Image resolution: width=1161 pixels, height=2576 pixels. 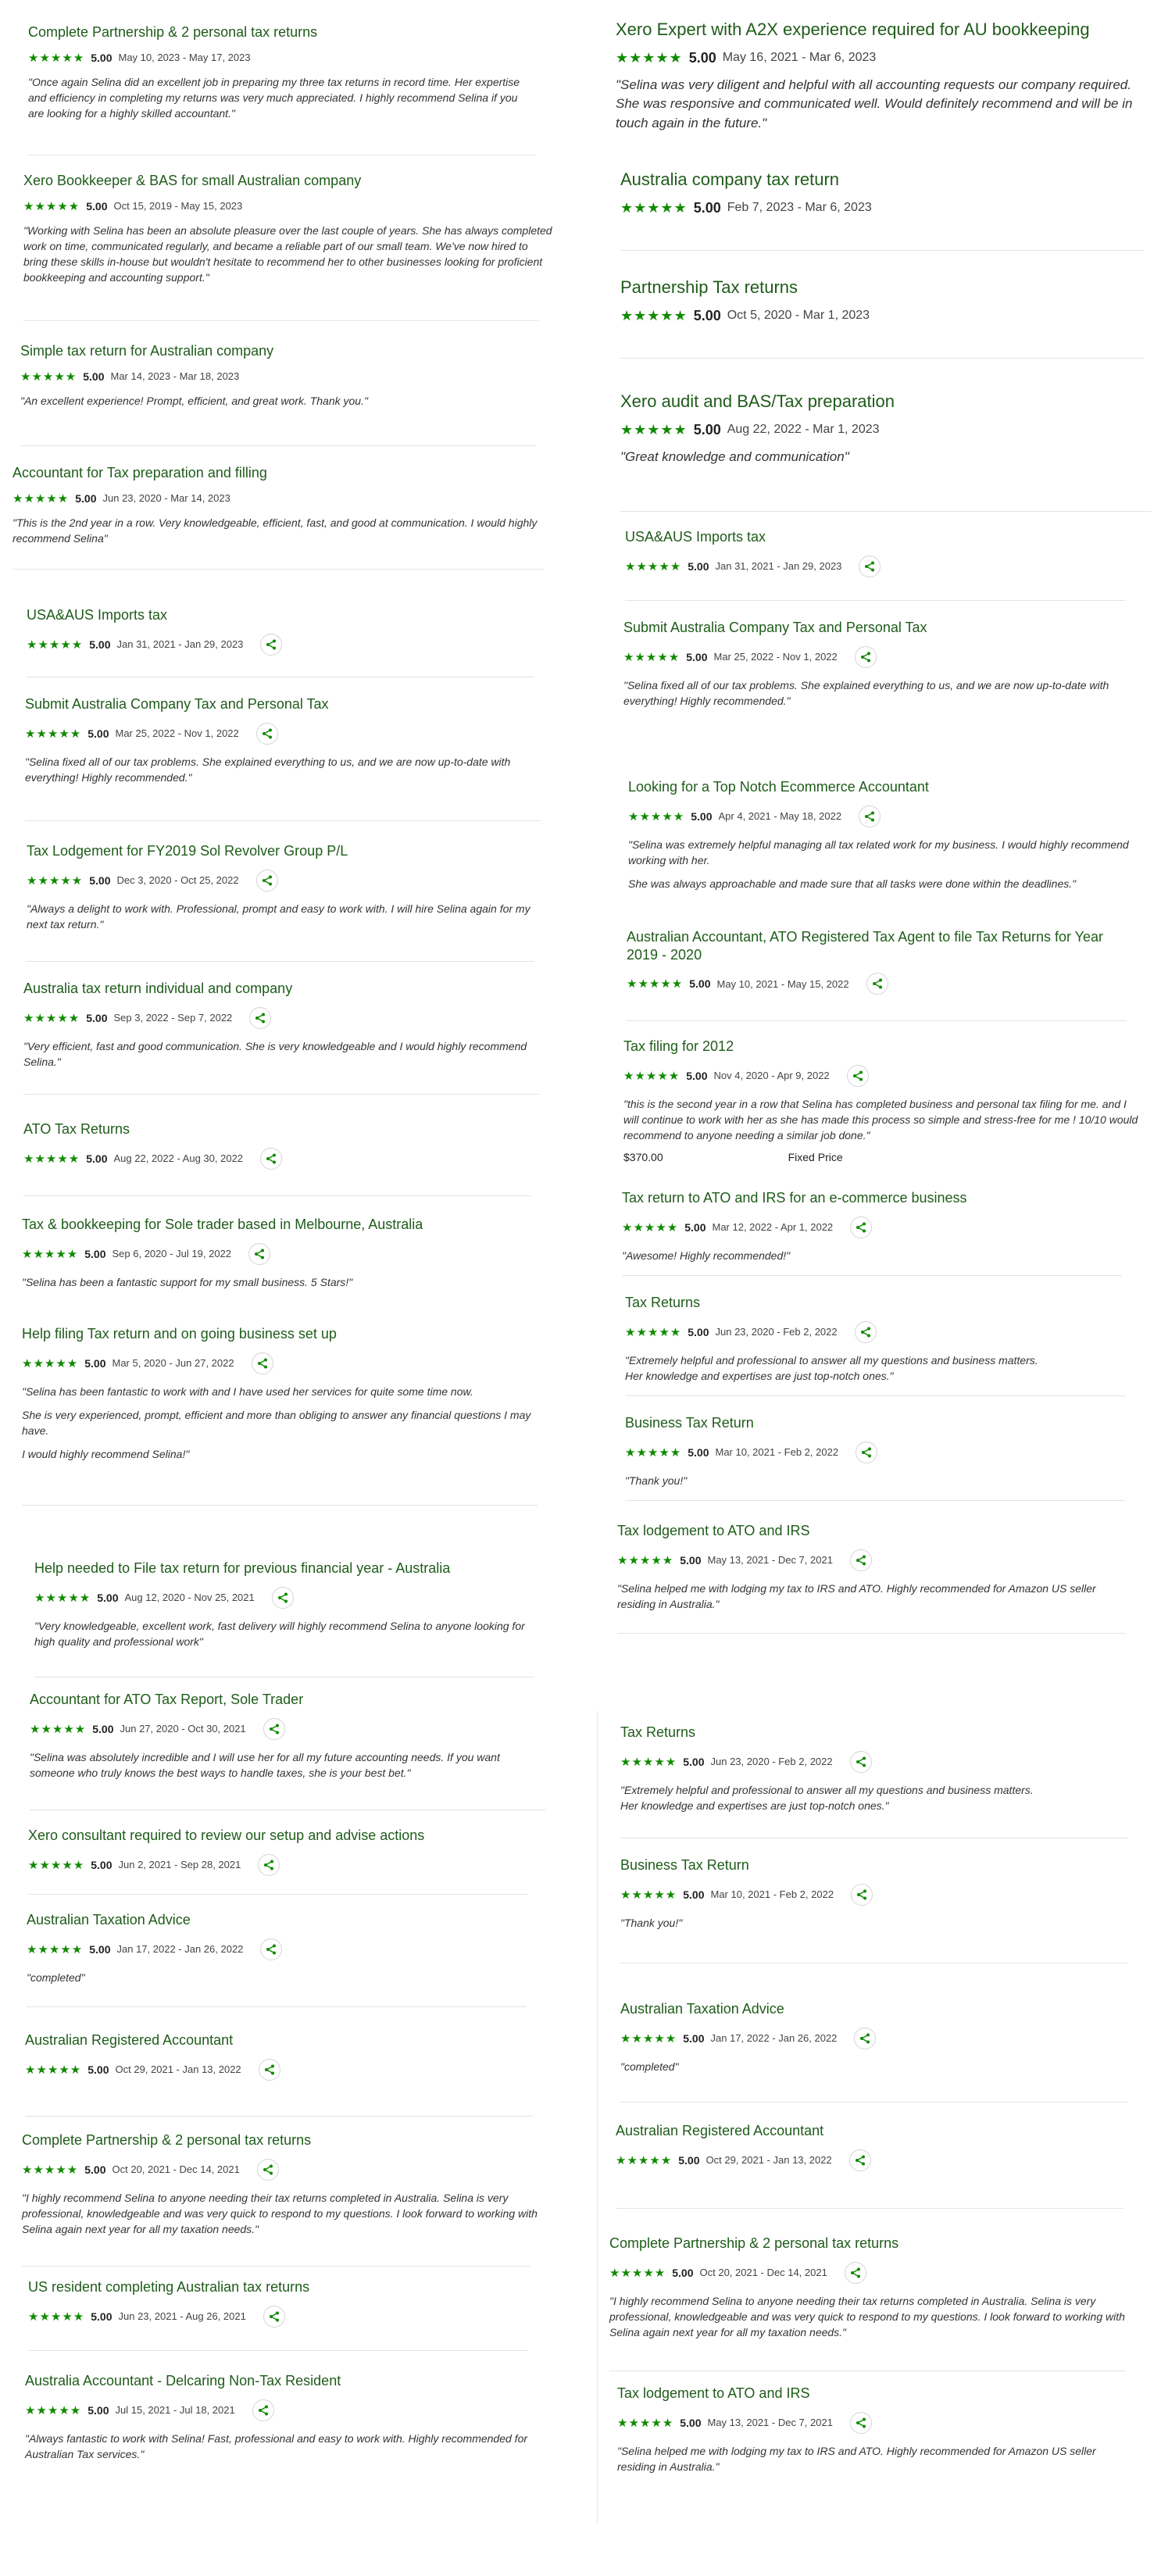 What do you see at coordinates (178, 206) in the screenshot?
I see `review-dates: Oct 15, 2019 - May 15, 2023` at bounding box center [178, 206].